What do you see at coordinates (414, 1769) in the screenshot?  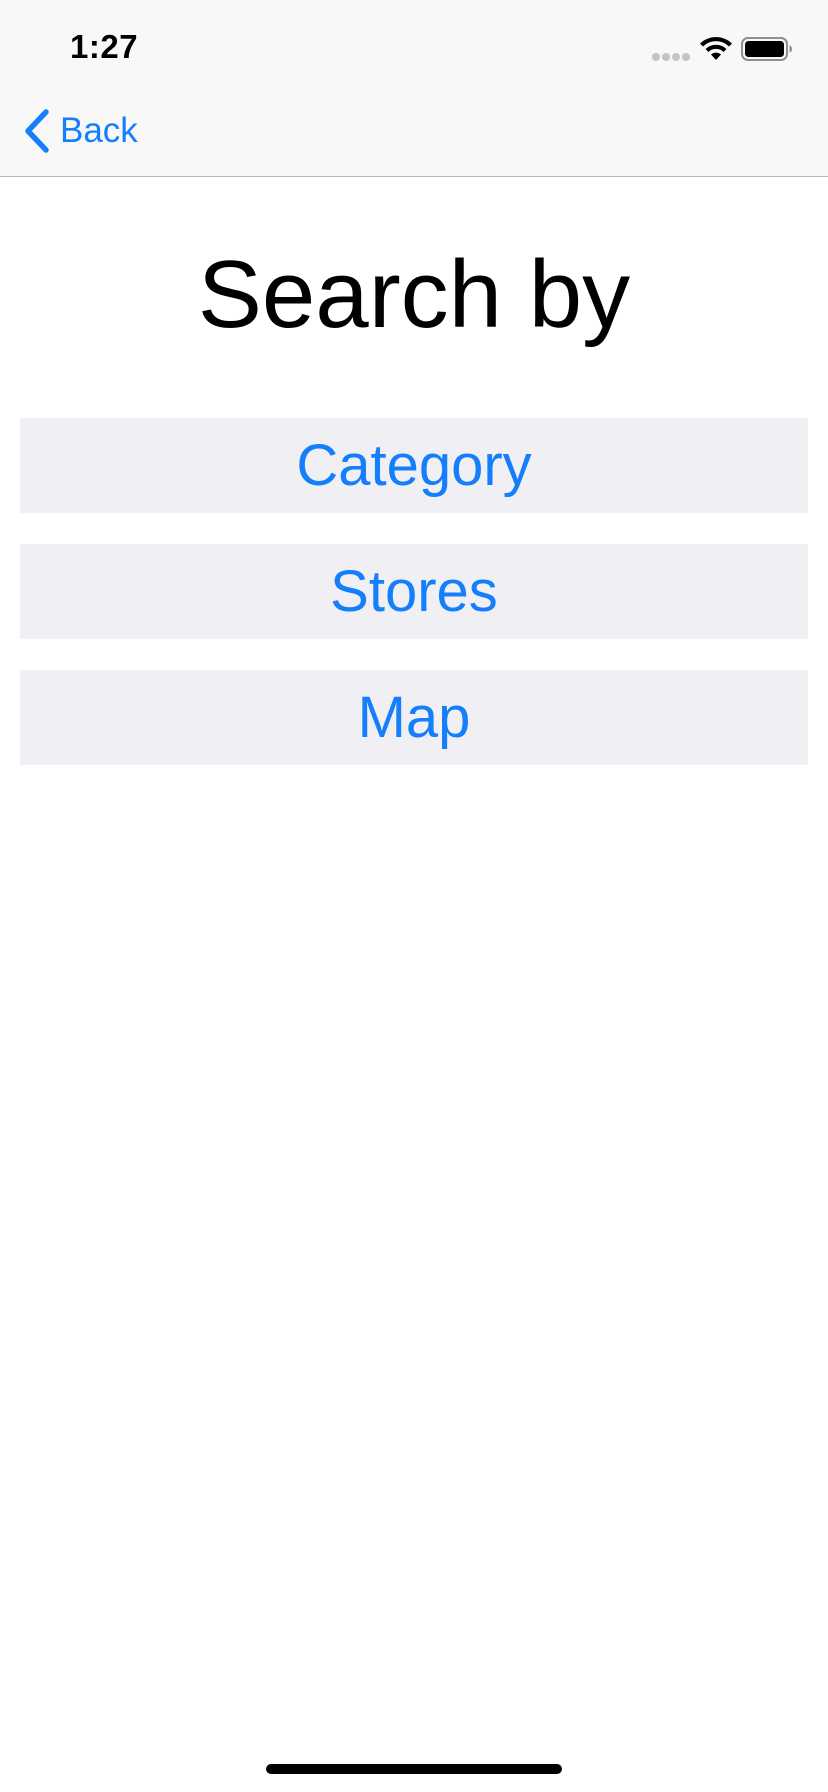 I see `home-indicator` at bounding box center [414, 1769].